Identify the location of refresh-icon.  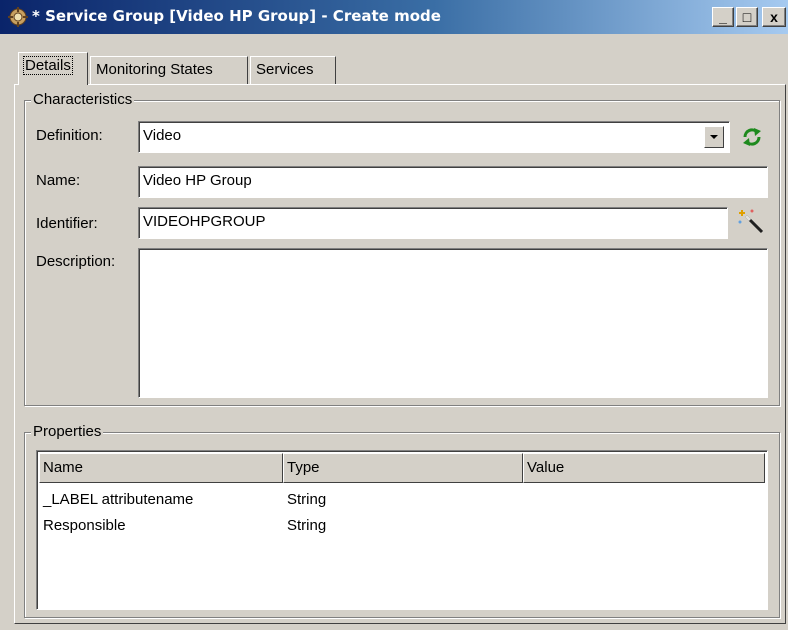
(752, 137).